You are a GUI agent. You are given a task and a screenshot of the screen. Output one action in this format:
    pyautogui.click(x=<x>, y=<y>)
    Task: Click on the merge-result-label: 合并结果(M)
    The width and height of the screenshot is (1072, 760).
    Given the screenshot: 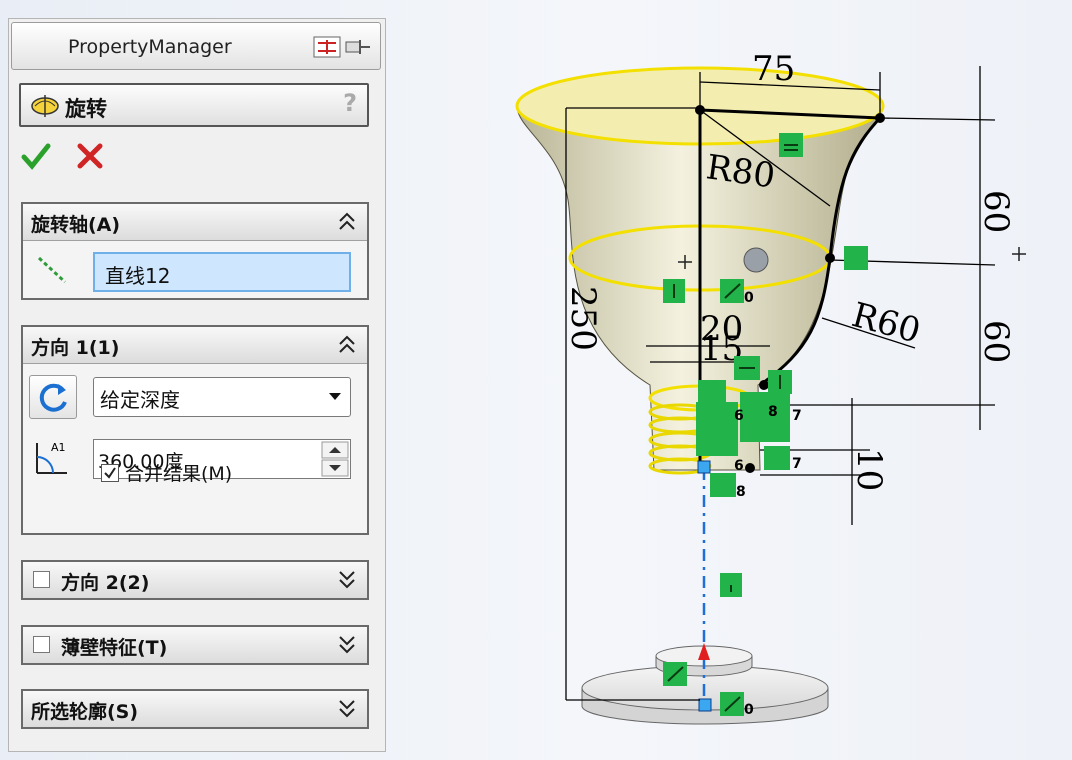 What is the action you would take?
    pyautogui.click(x=179, y=474)
    